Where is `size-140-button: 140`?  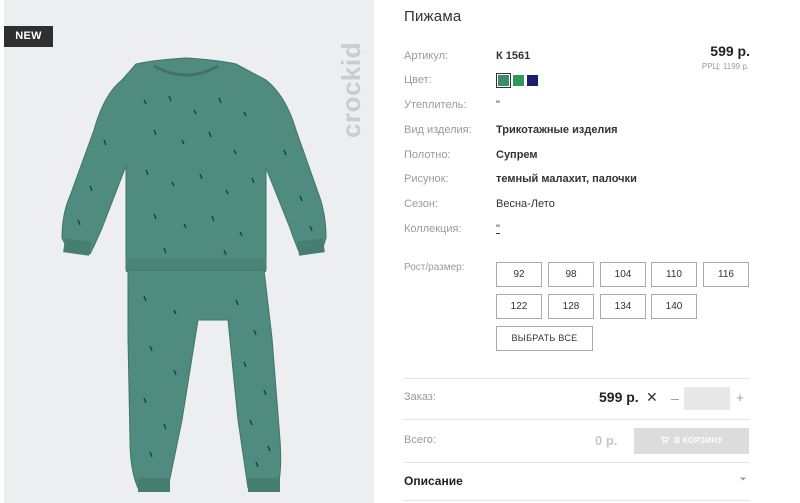
size-140-button: 140 is located at coordinates (674, 306).